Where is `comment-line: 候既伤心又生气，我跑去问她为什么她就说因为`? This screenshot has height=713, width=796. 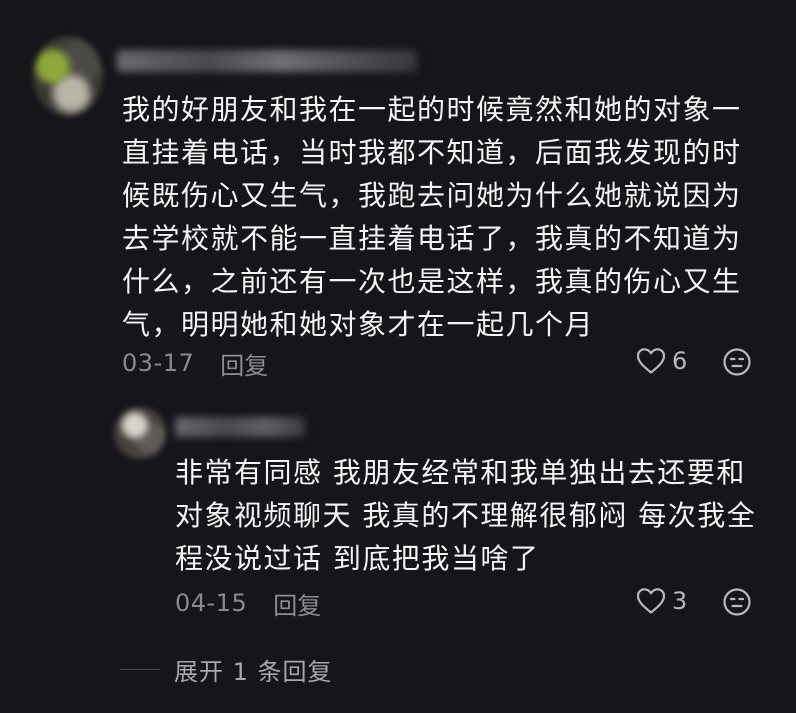
comment-line: 候既伤心又生气，我跑去问她为什么她就说因为 is located at coordinates (432, 195).